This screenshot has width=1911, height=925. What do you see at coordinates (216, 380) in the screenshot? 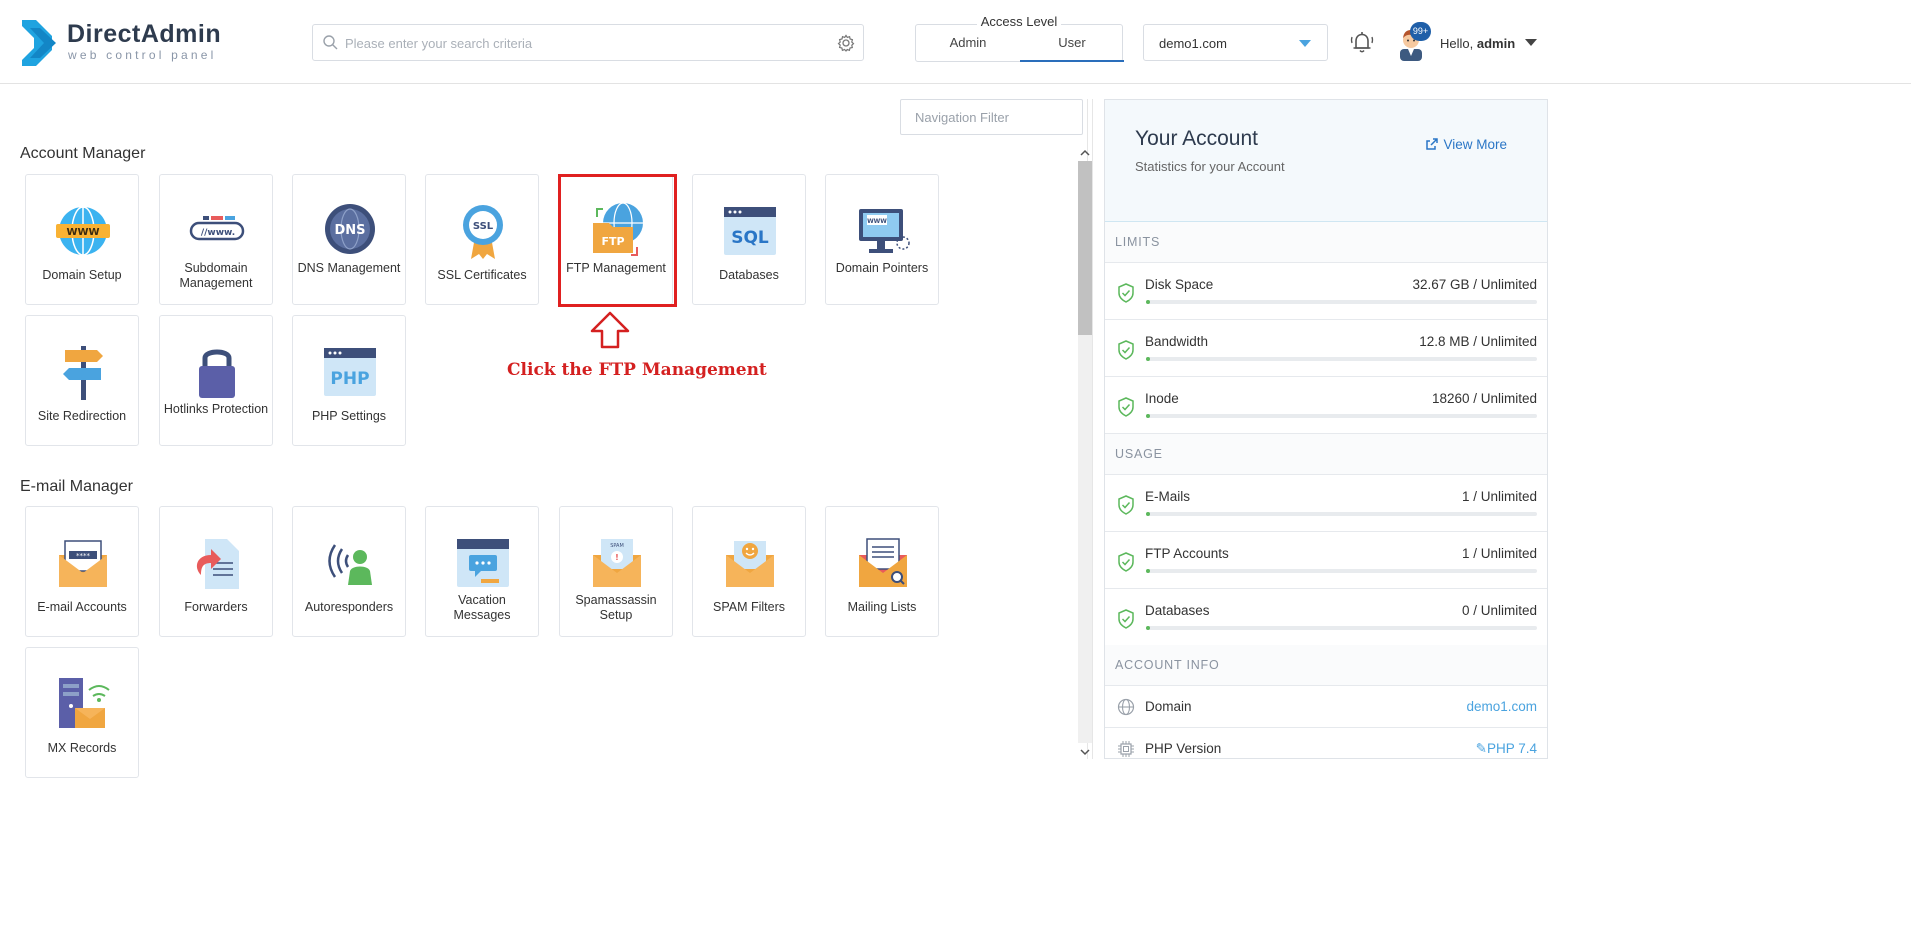
I see `hotlinks-protection-tile: Hotlinks Protection` at bounding box center [216, 380].